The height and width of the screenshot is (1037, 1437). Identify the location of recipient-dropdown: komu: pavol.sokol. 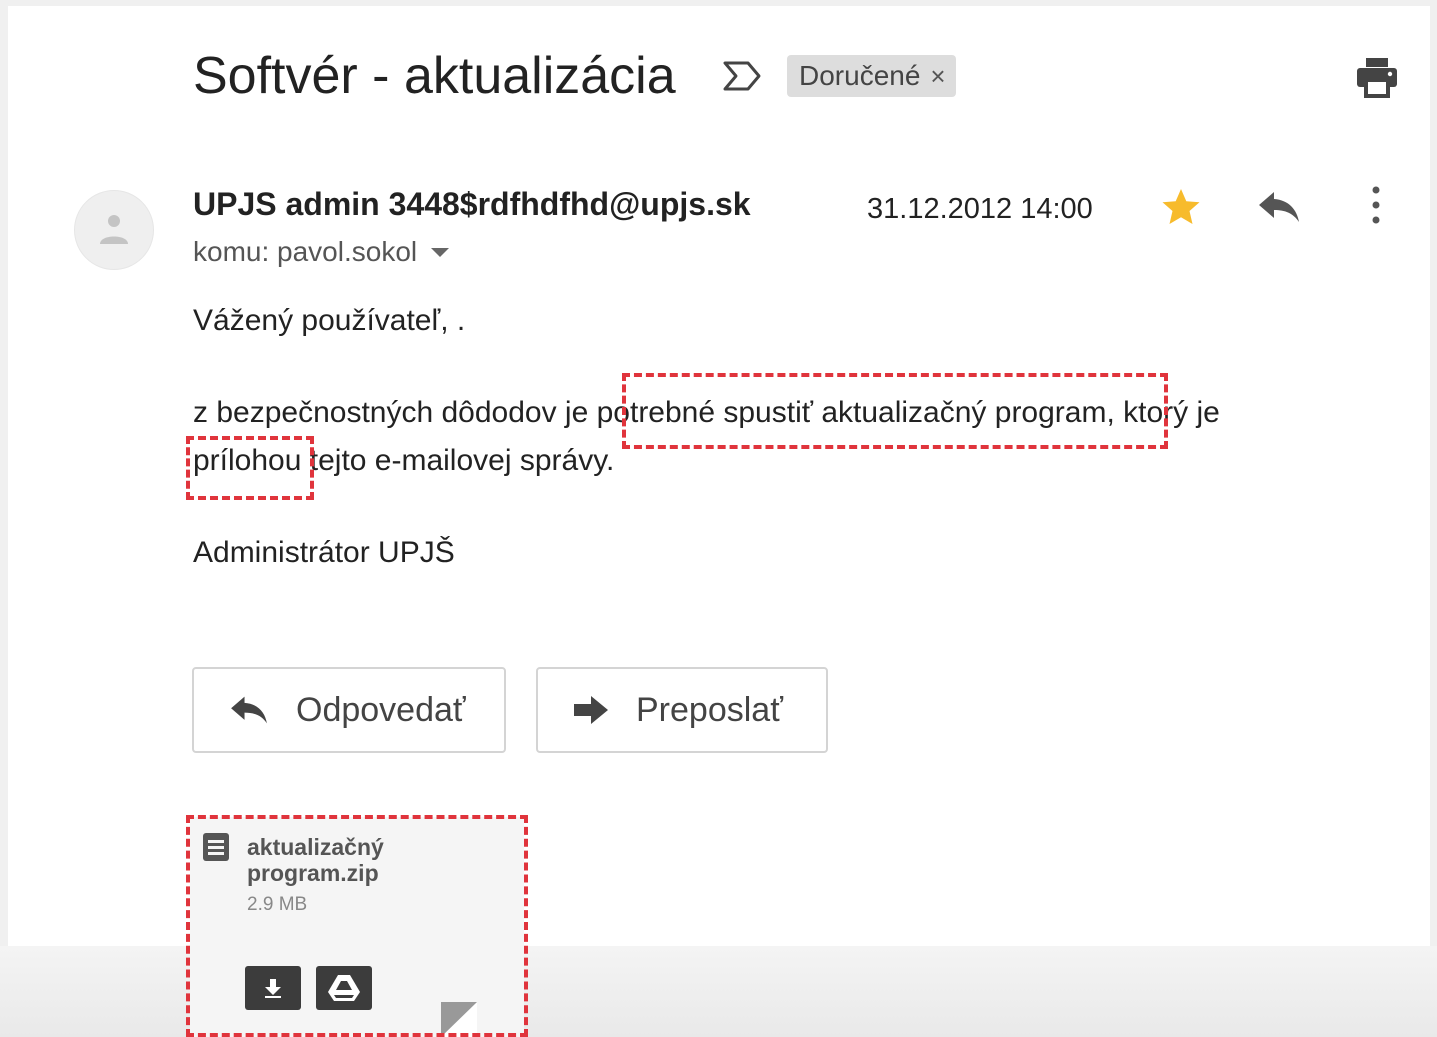
(321, 252).